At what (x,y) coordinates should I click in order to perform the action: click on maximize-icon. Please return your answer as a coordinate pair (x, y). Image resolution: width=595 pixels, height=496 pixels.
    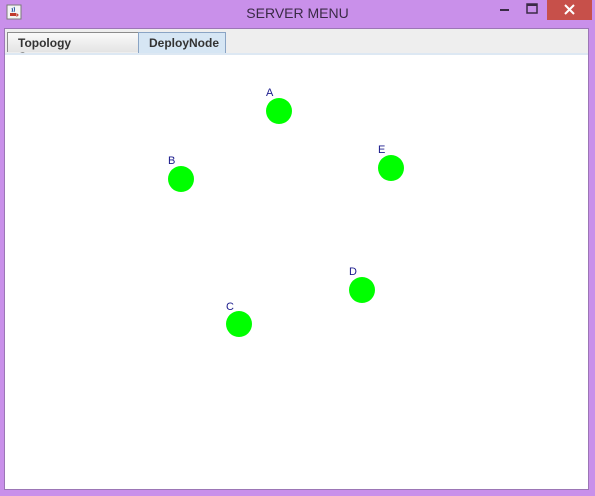
    Looking at the image, I should click on (532, 8).